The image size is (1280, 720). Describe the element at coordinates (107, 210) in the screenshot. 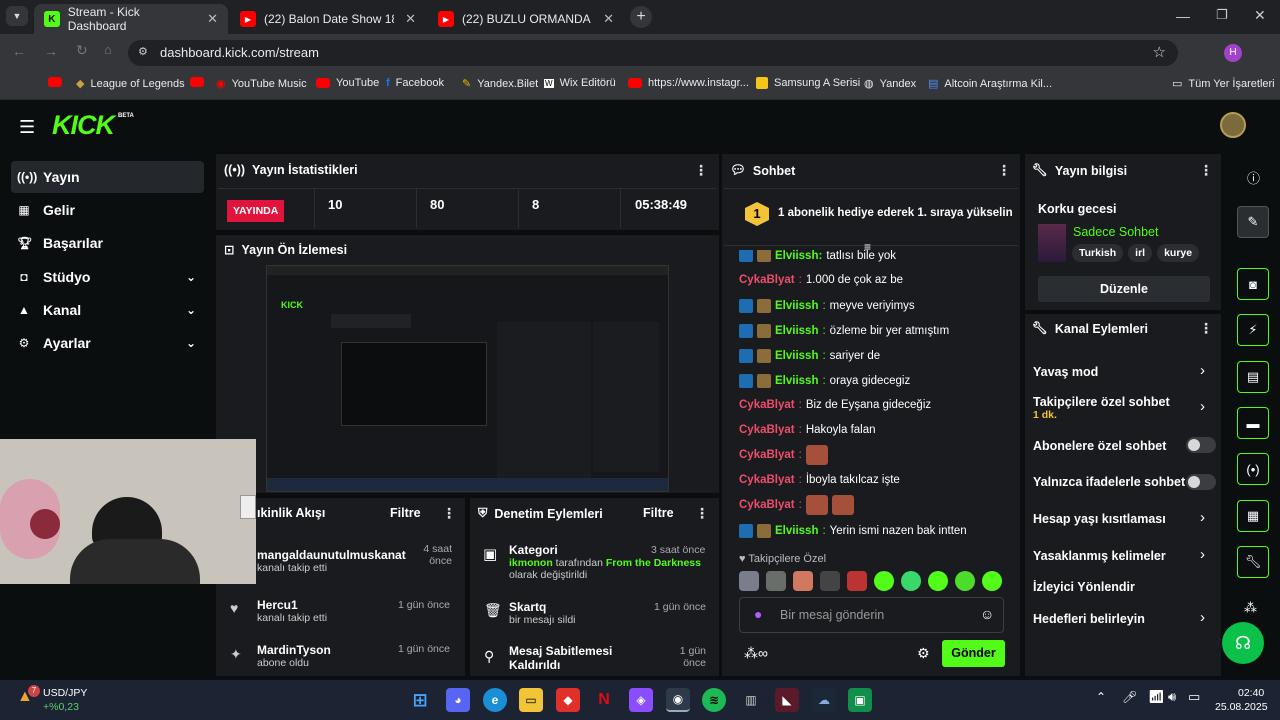

I see `nav-item-gelir: ▦ Gelir` at that location.